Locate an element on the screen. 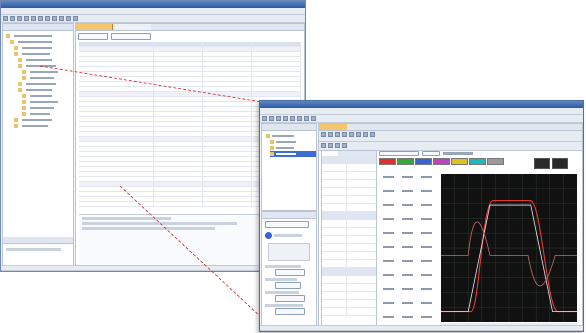 The image size is (586, 333). save-project-icon is located at coordinates (278, 118).